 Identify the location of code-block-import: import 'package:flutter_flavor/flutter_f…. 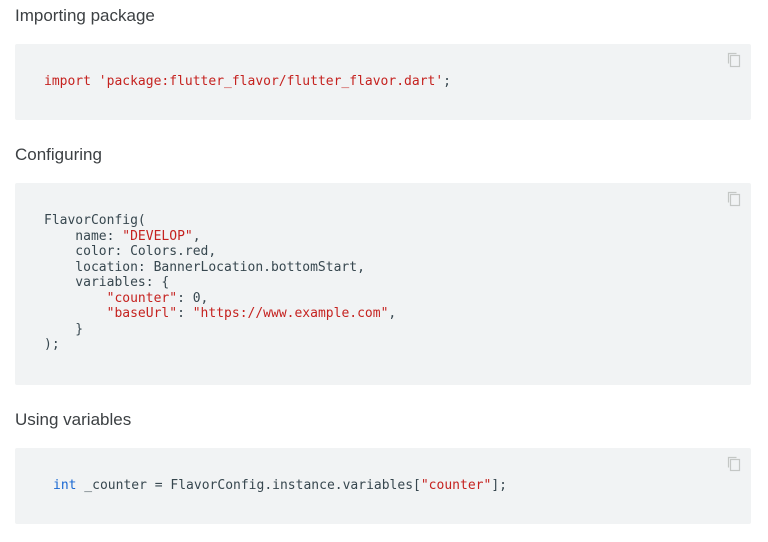
(383, 82).